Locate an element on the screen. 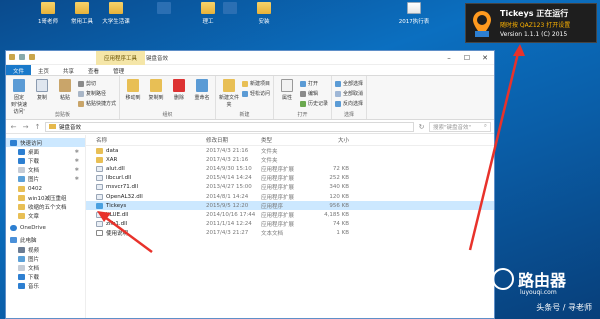 This screenshot has width=600, height=319. file-size: 340 KB is located at coordinates (339, 187).